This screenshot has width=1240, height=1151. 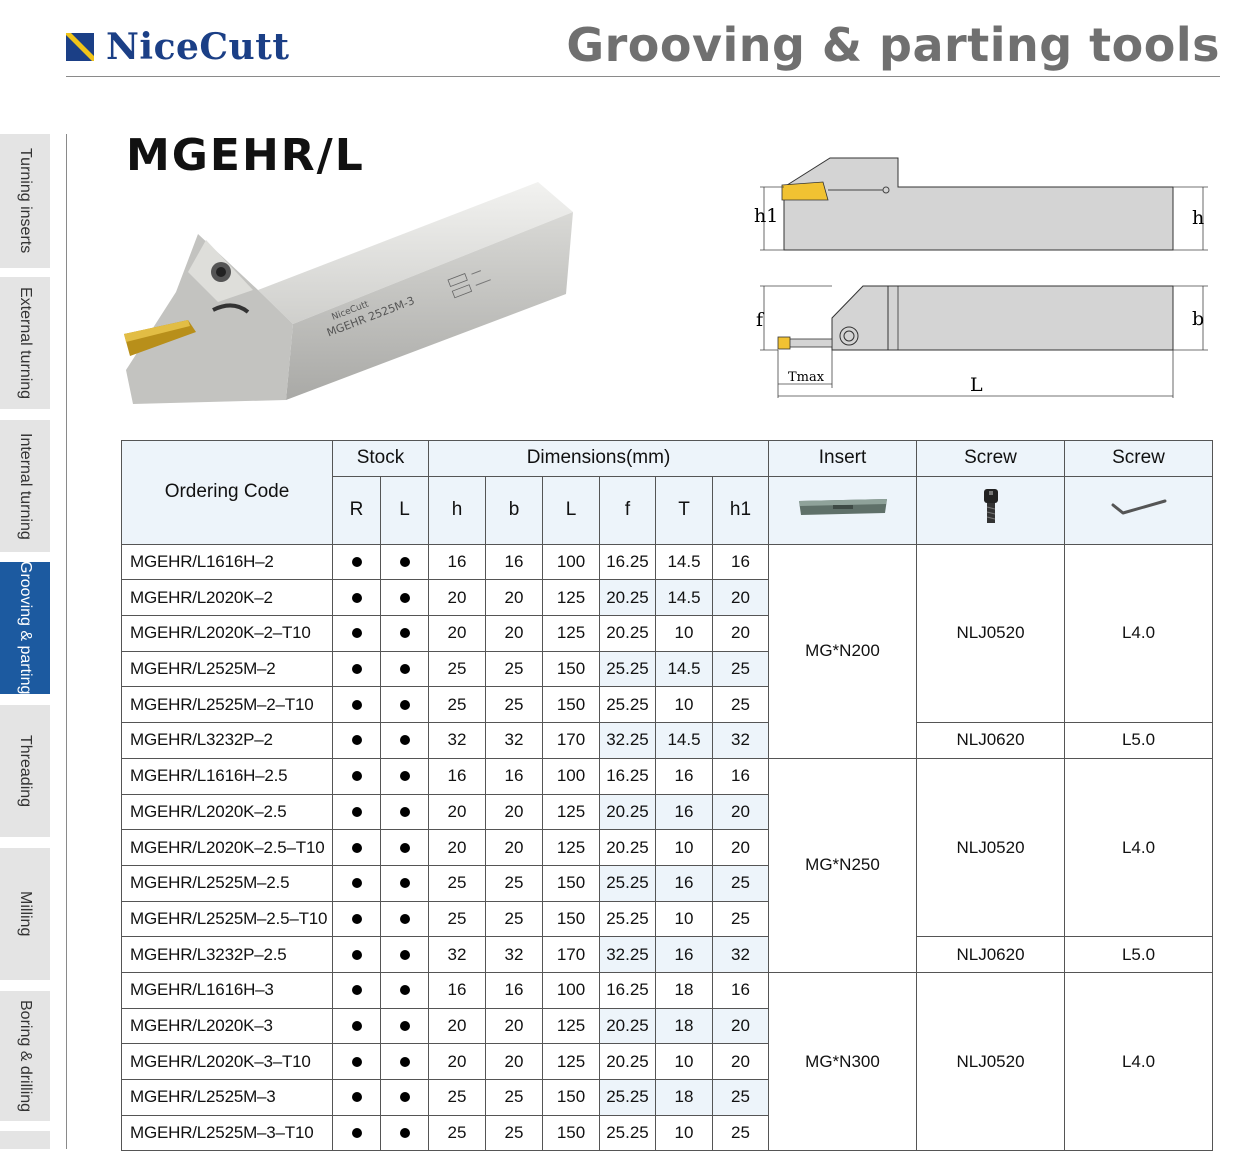 I want to click on sidebar-tab-milling: Milling, so click(x=25, y=914).